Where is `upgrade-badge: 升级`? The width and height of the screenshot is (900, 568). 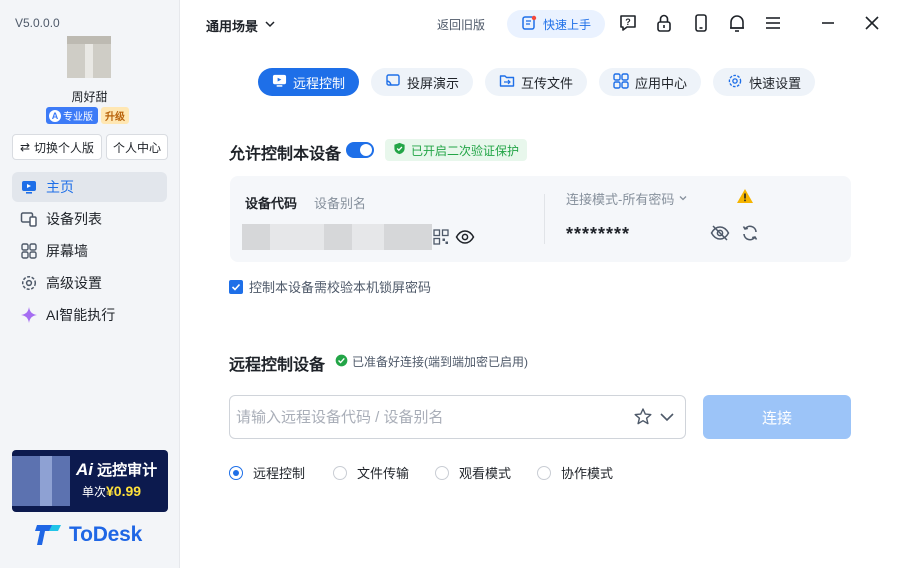 upgrade-badge: 升级 is located at coordinates (115, 115).